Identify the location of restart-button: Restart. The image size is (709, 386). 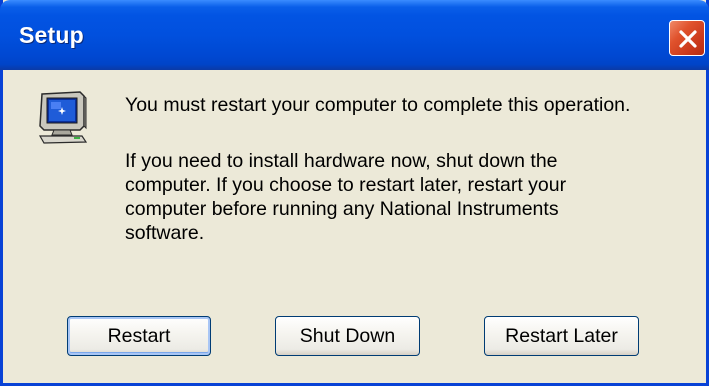
(139, 336).